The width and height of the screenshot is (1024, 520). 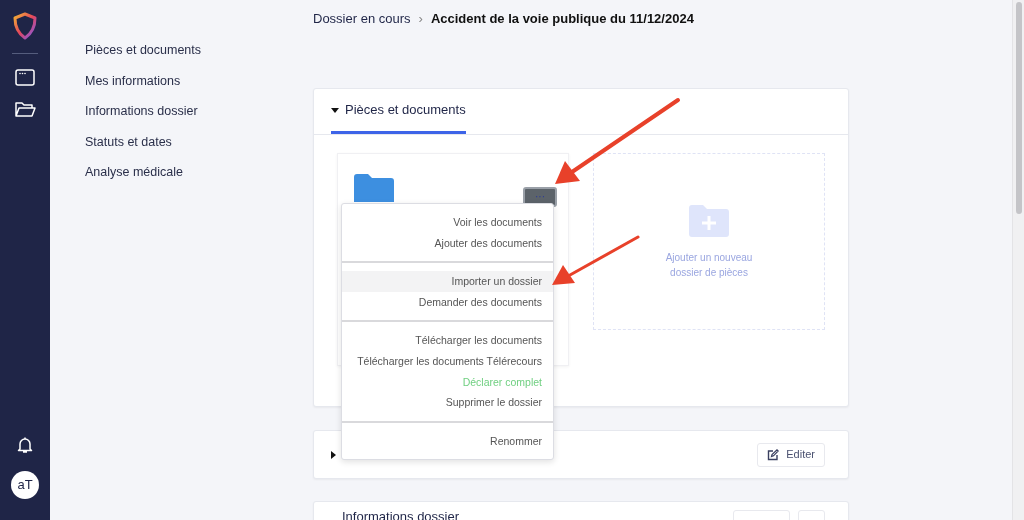 What do you see at coordinates (362, 19) in the screenshot?
I see `breadcrumb-link: Dossier en cours` at bounding box center [362, 19].